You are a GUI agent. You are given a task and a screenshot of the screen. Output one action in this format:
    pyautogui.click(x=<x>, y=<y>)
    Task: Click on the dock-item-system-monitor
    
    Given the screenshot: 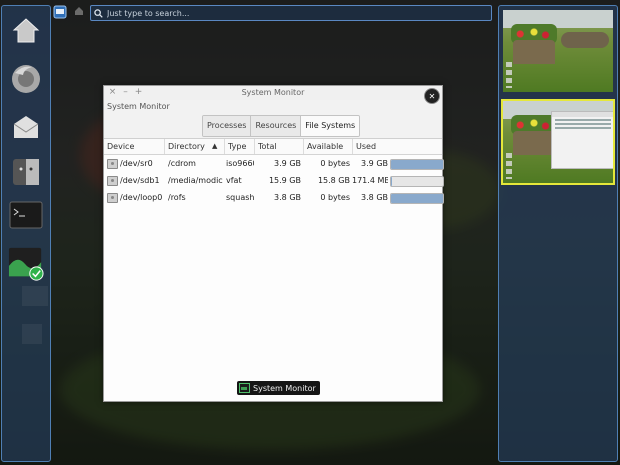 What is the action you would take?
    pyautogui.click(x=26, y=264)
    